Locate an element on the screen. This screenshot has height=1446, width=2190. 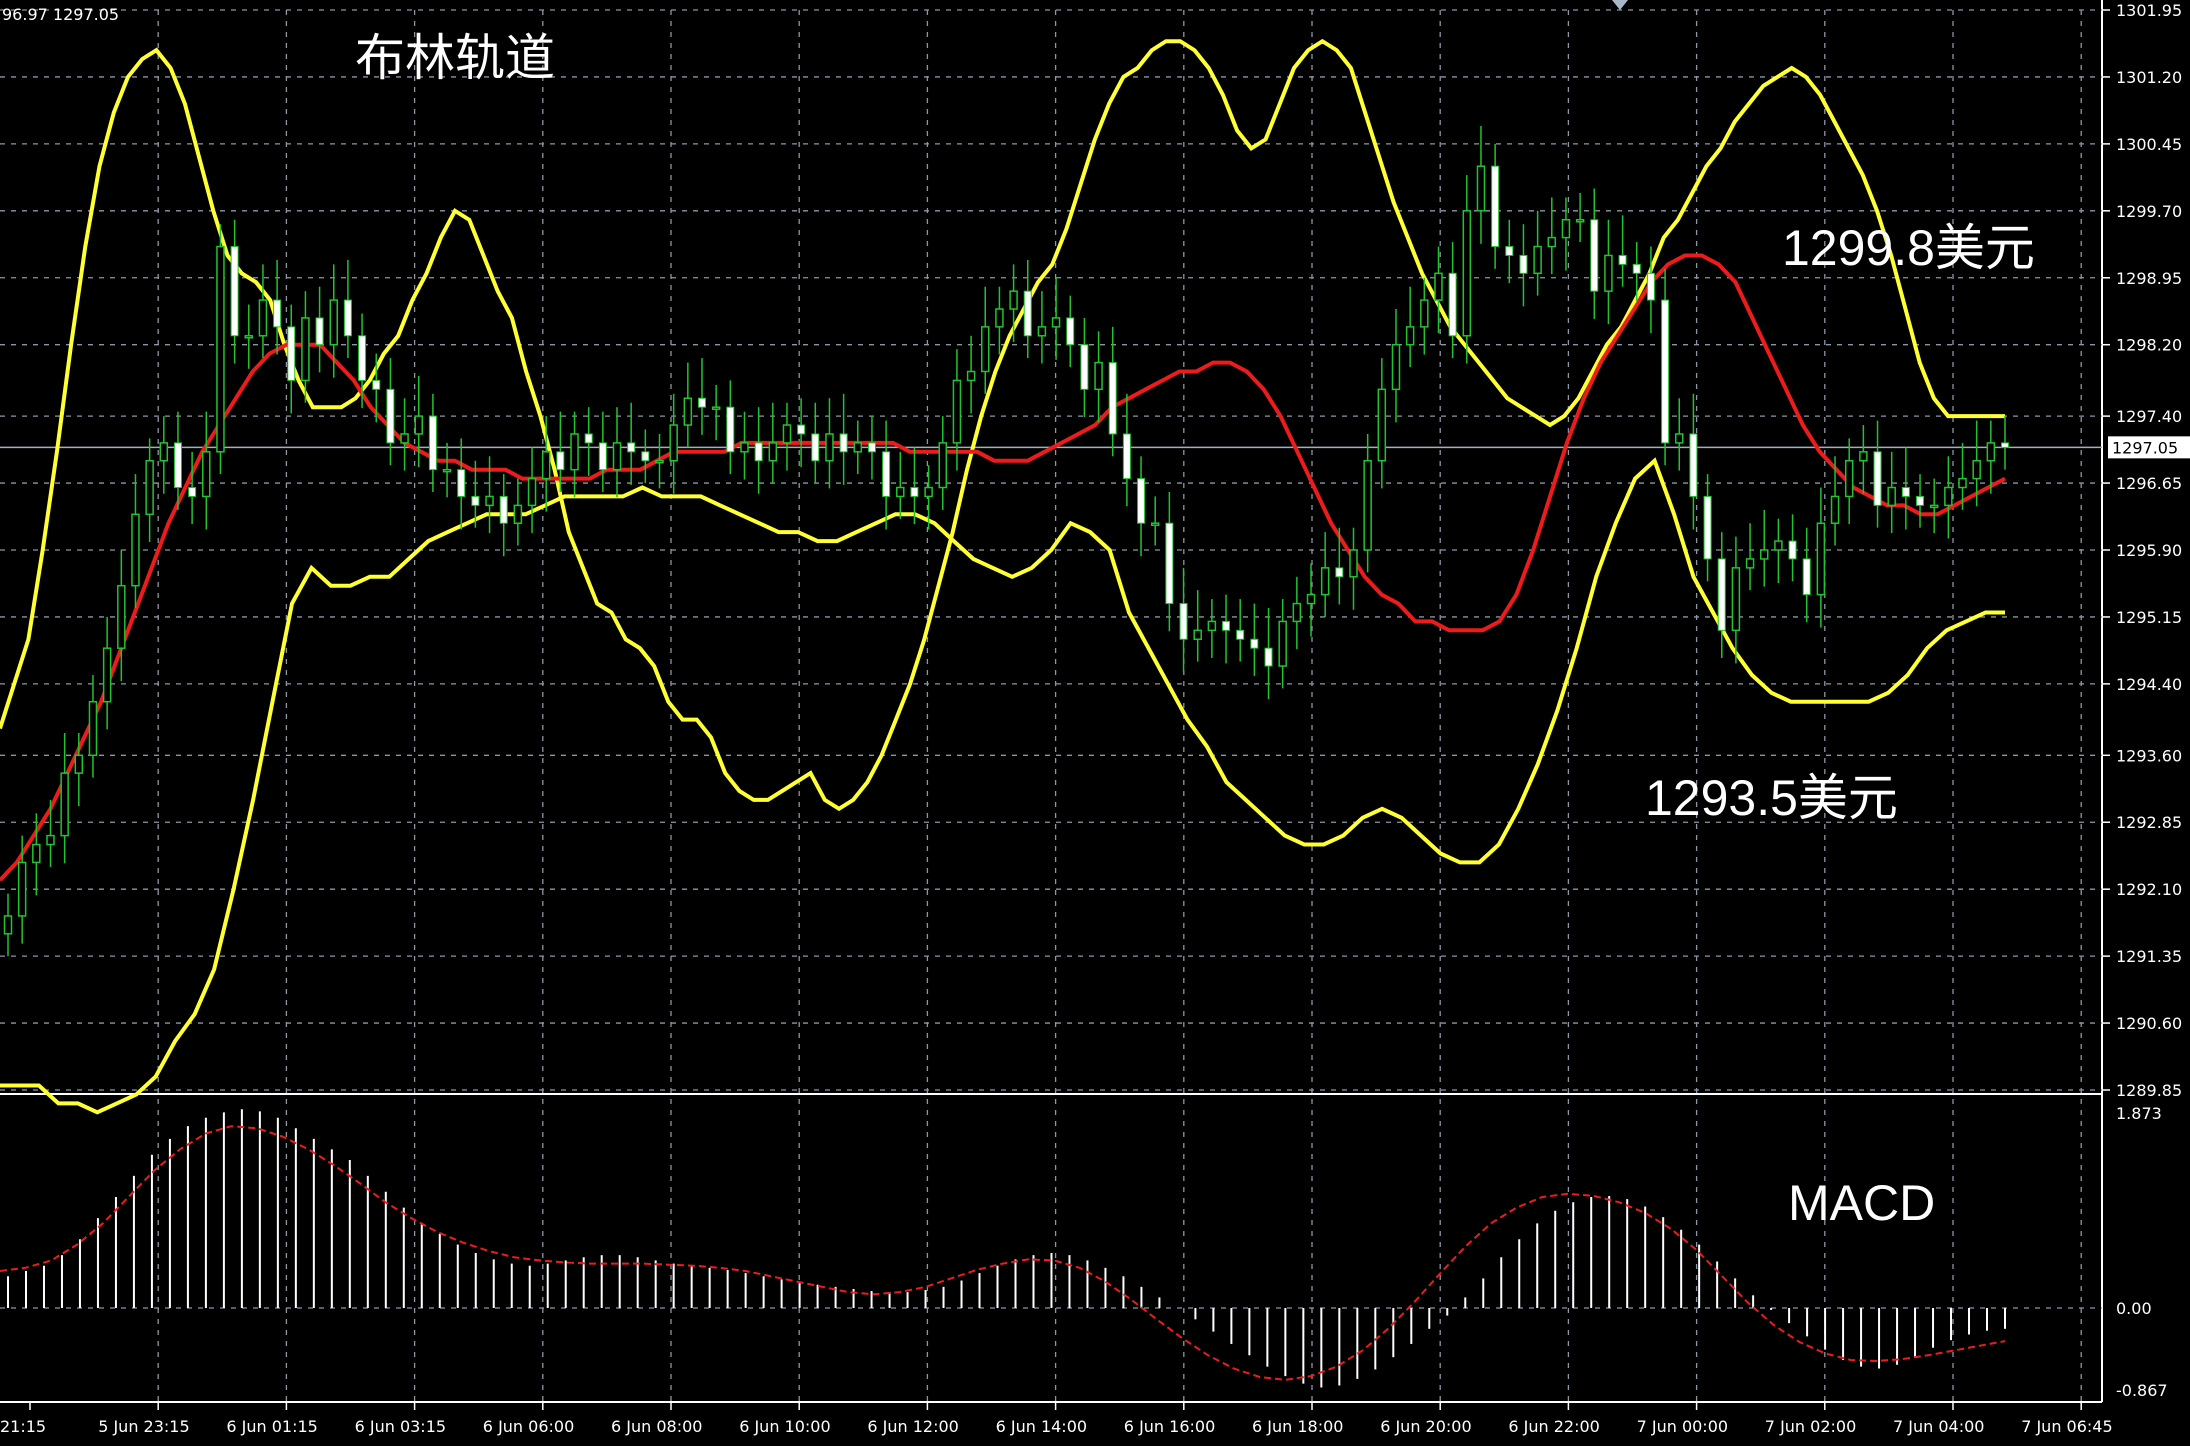
macd-label: MACD is located at coordinates (1861, 1203).